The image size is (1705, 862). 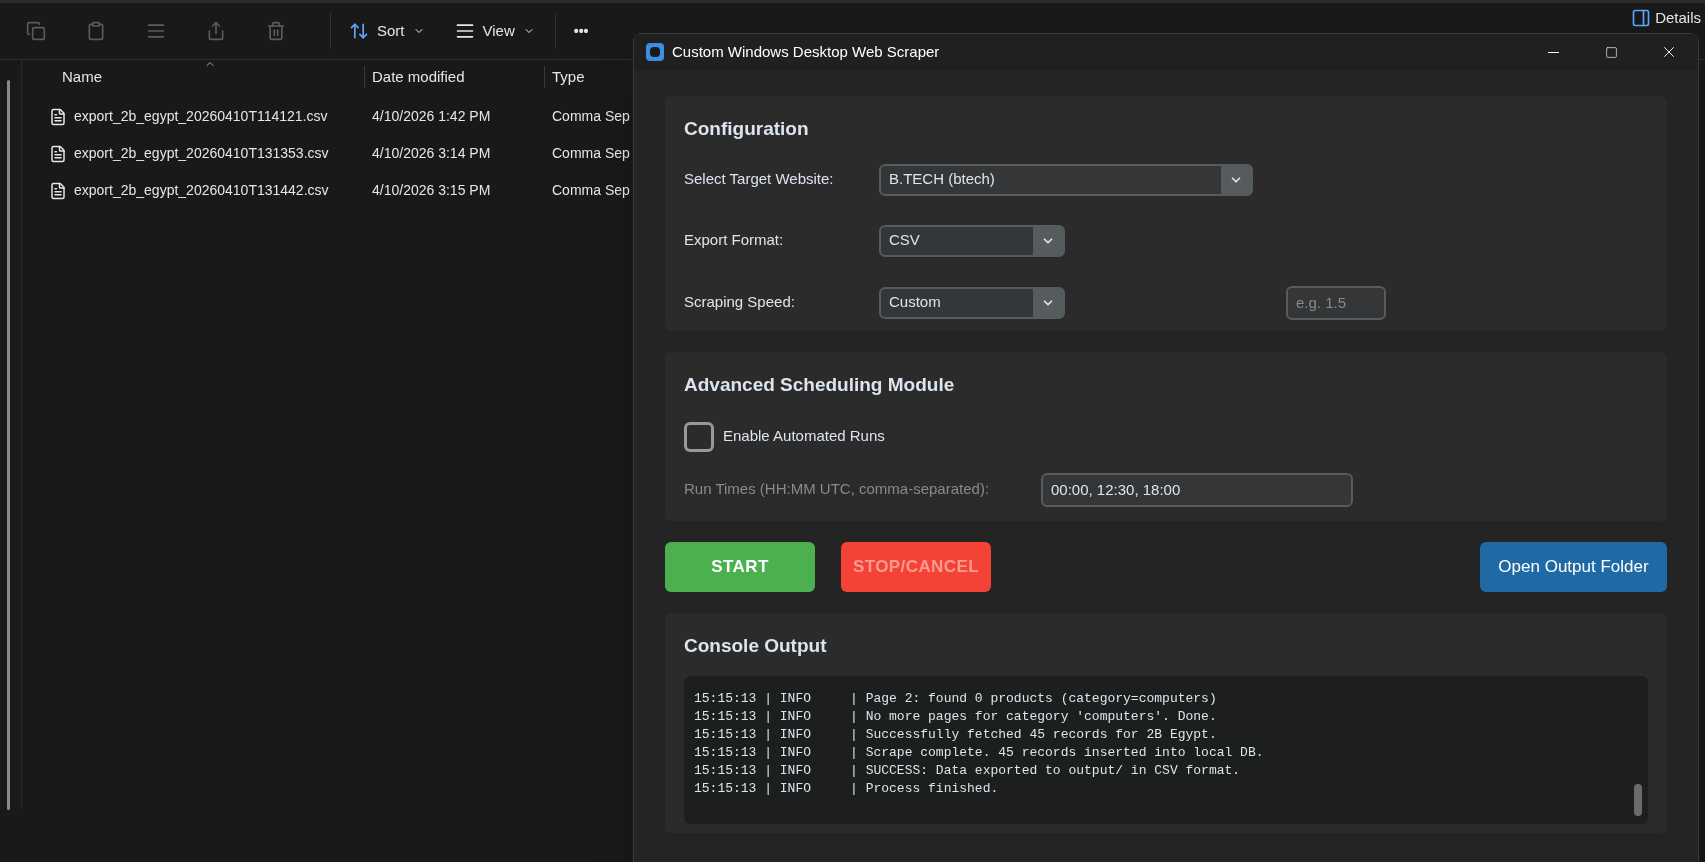 I want to click on speed-field: e.g. 1.5, so click(x=1336, y=302).